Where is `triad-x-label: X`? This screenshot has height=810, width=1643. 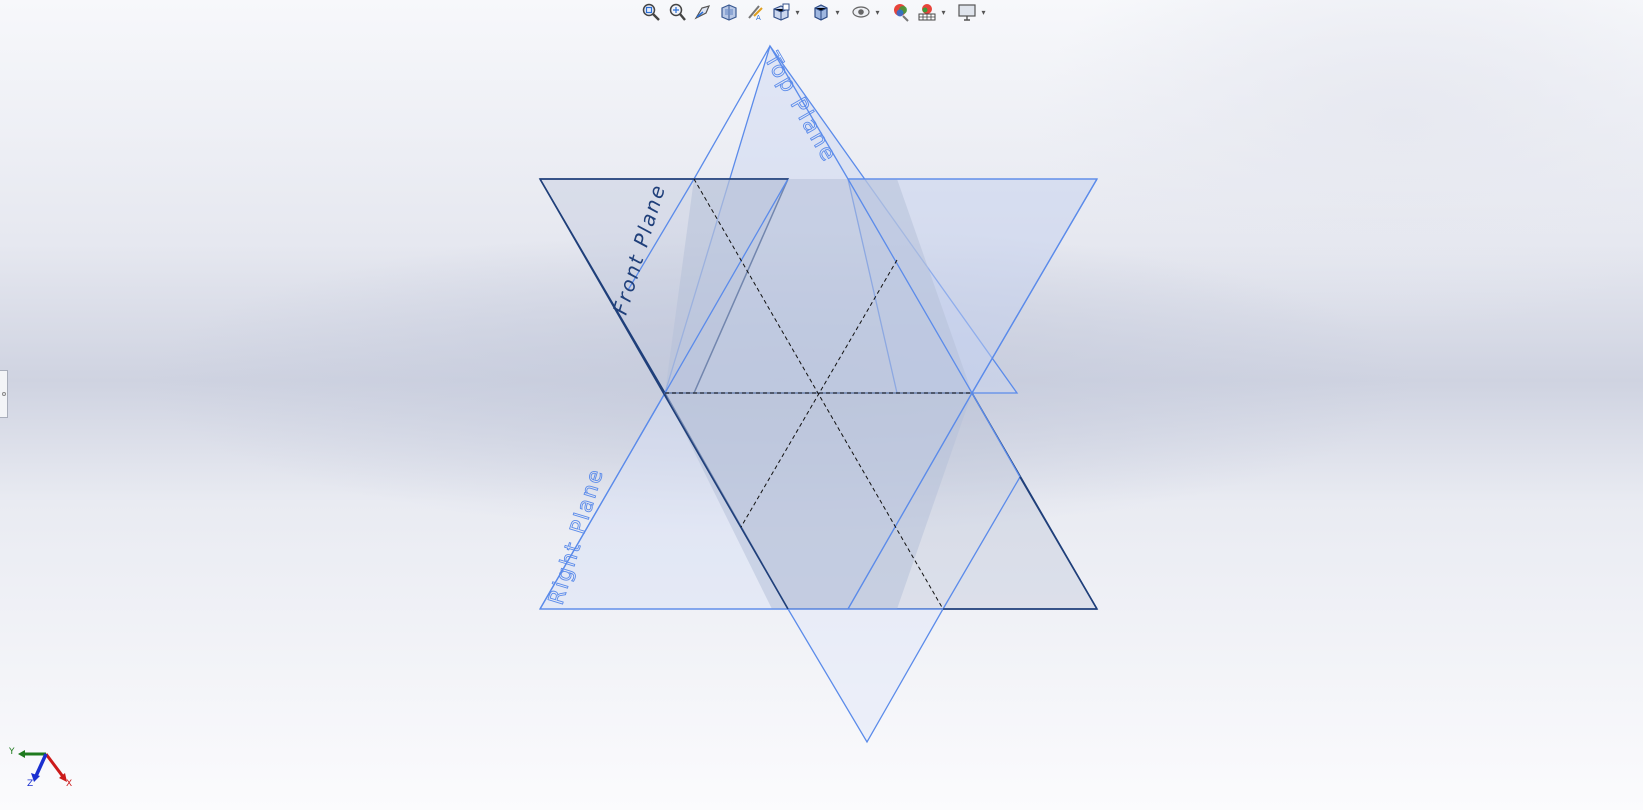
triad-x-label: X is located at coordinates (69, 783).